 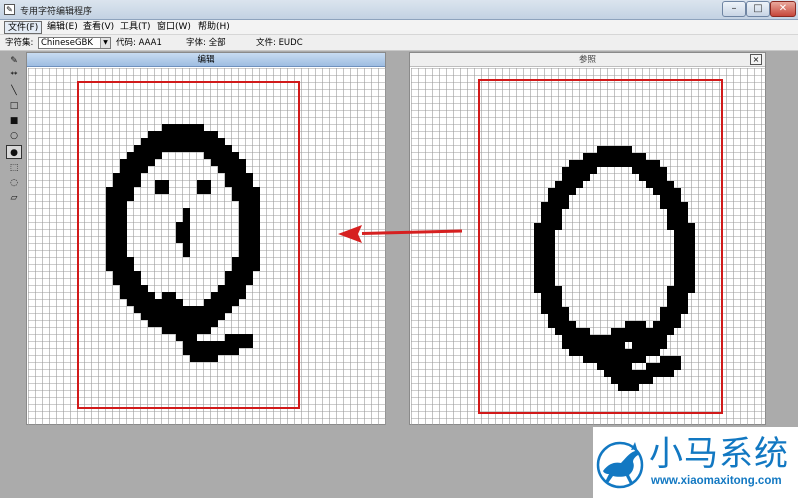 I want to click on menu-window: 窗口(W), so click(x=174, y=27).